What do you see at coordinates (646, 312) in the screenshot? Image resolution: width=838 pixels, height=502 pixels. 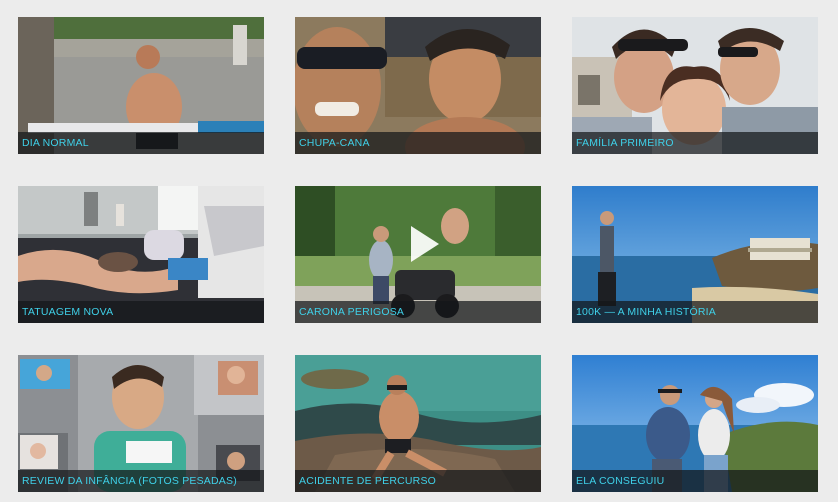 I see `video-title: 100K — A MINHA HISTÓRIA` at bounding box center [646, 312].